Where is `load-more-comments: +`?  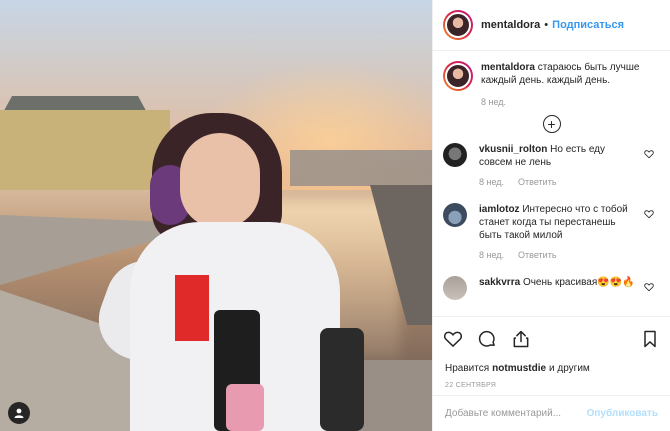 load-more-comments: + is located at coordinates (551, 124).